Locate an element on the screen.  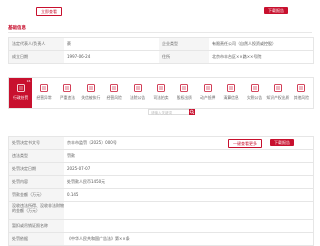
tab-label: 知识产权出质 is located at coordinates (278, 97).